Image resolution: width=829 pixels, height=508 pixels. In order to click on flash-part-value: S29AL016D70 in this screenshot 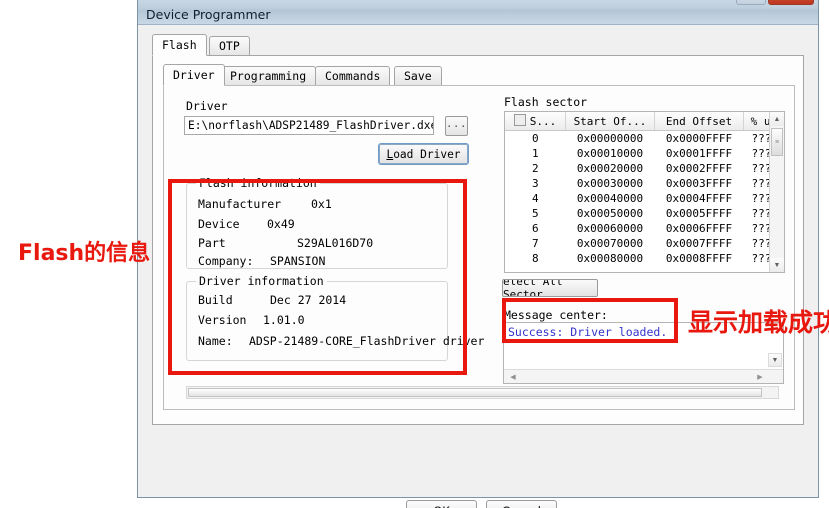, I will do `click(335, 243)`.